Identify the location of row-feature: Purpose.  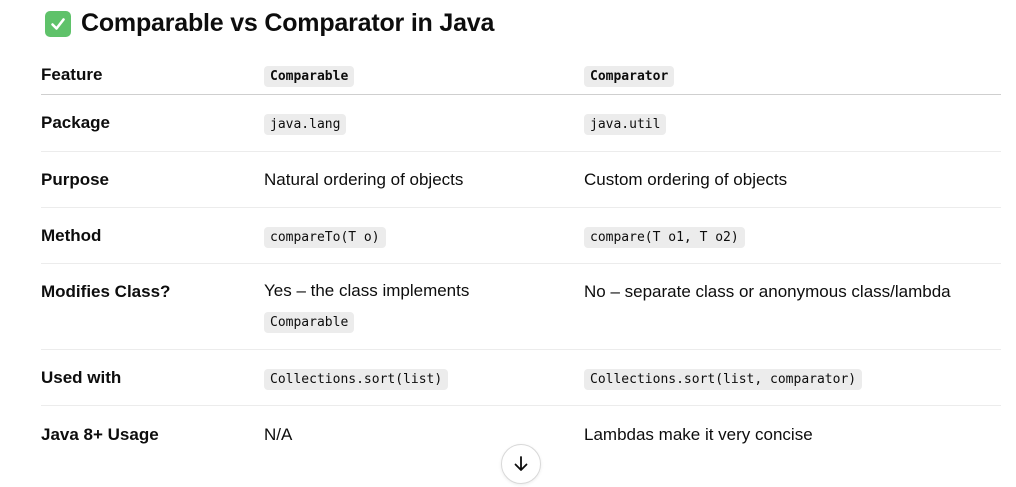
(152, 179).